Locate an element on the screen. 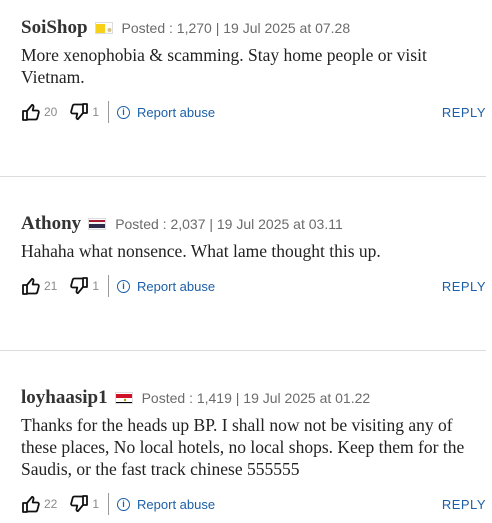 The image size is (492, 523). upvote-button: 22 is located at coordinates (39, 504).